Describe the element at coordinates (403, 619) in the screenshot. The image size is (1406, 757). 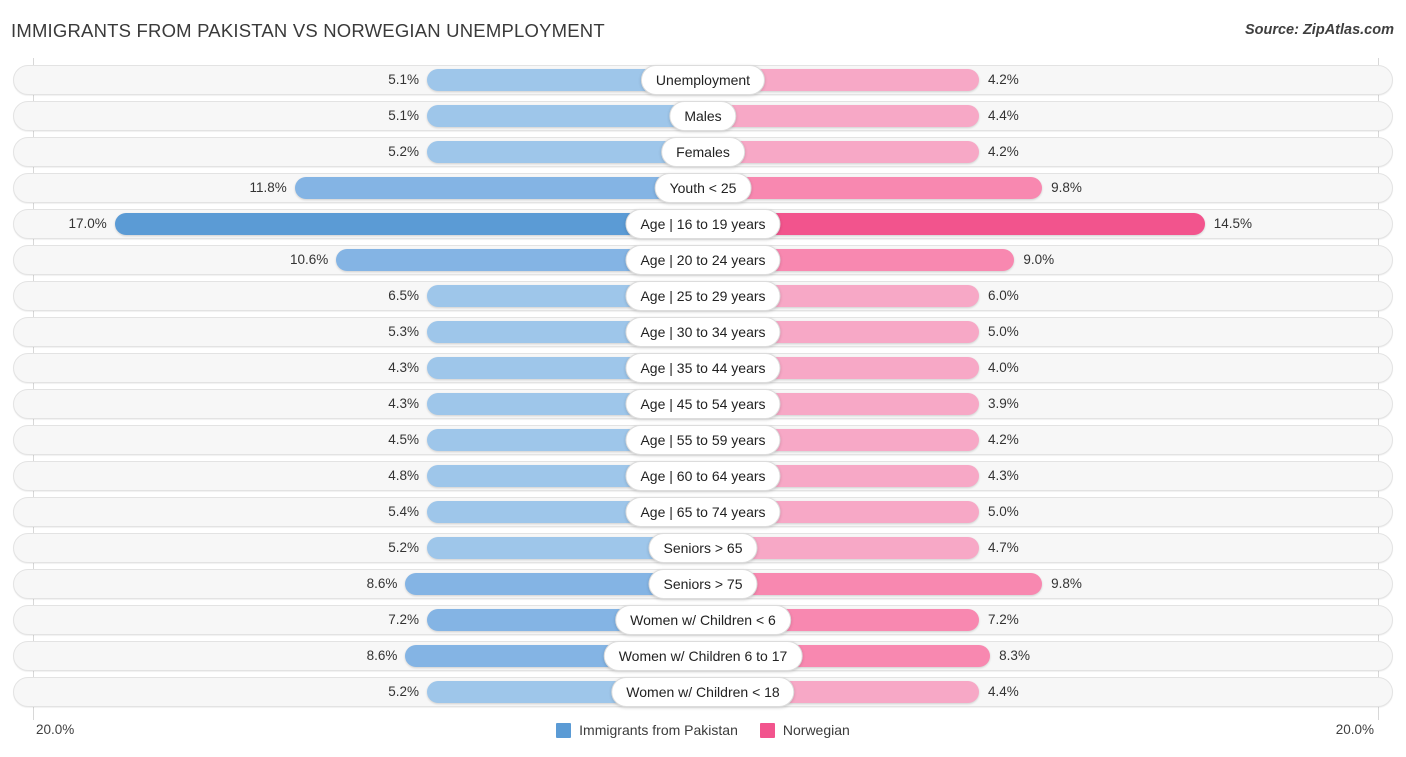
I see `value-label-left: 7.2%` at that location.